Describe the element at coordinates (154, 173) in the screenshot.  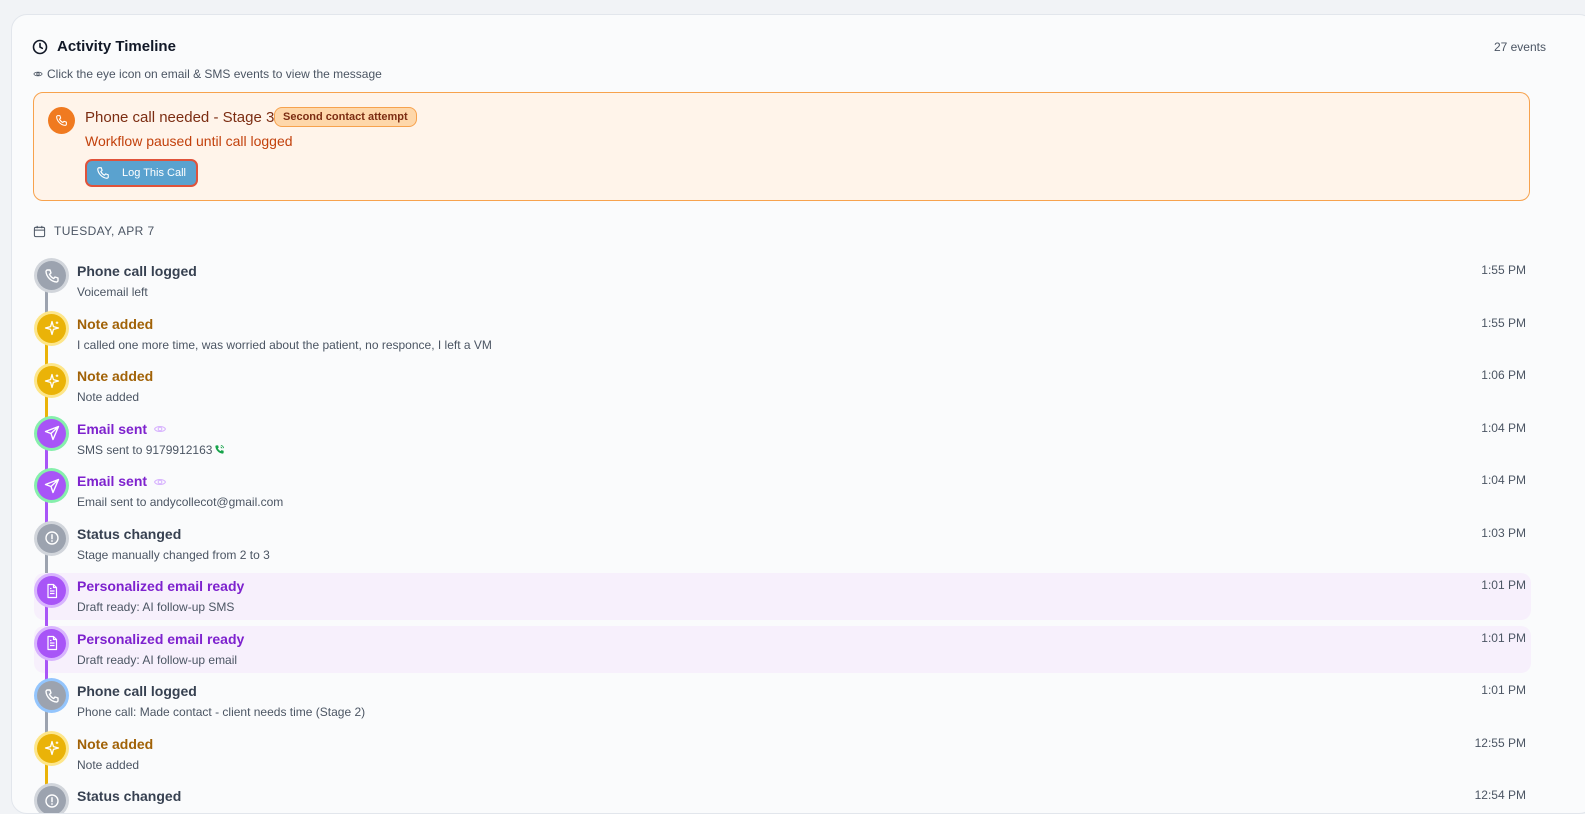
I see `log-call-label: Log This Call` at that location.